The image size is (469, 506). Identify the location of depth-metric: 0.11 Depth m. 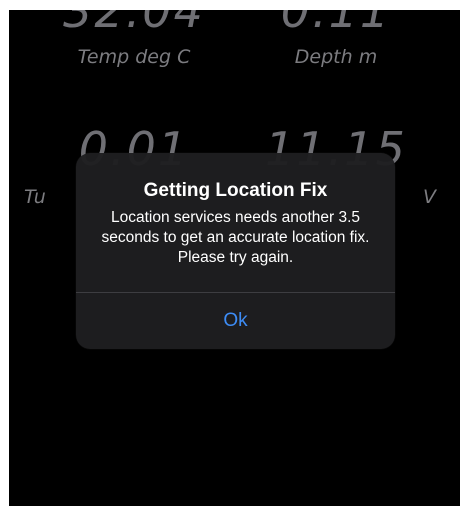
(336, 47).